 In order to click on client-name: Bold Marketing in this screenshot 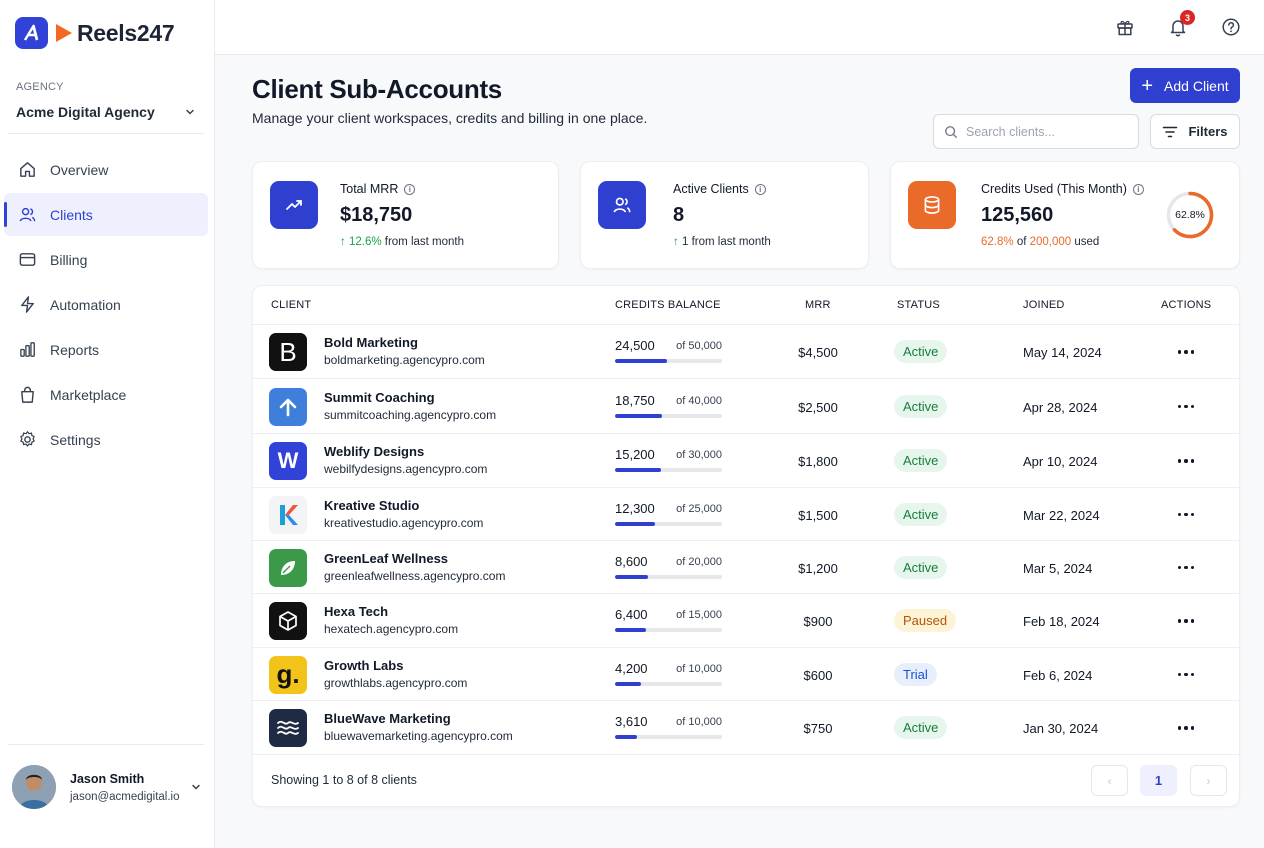, I will do `click(371, 342)`.